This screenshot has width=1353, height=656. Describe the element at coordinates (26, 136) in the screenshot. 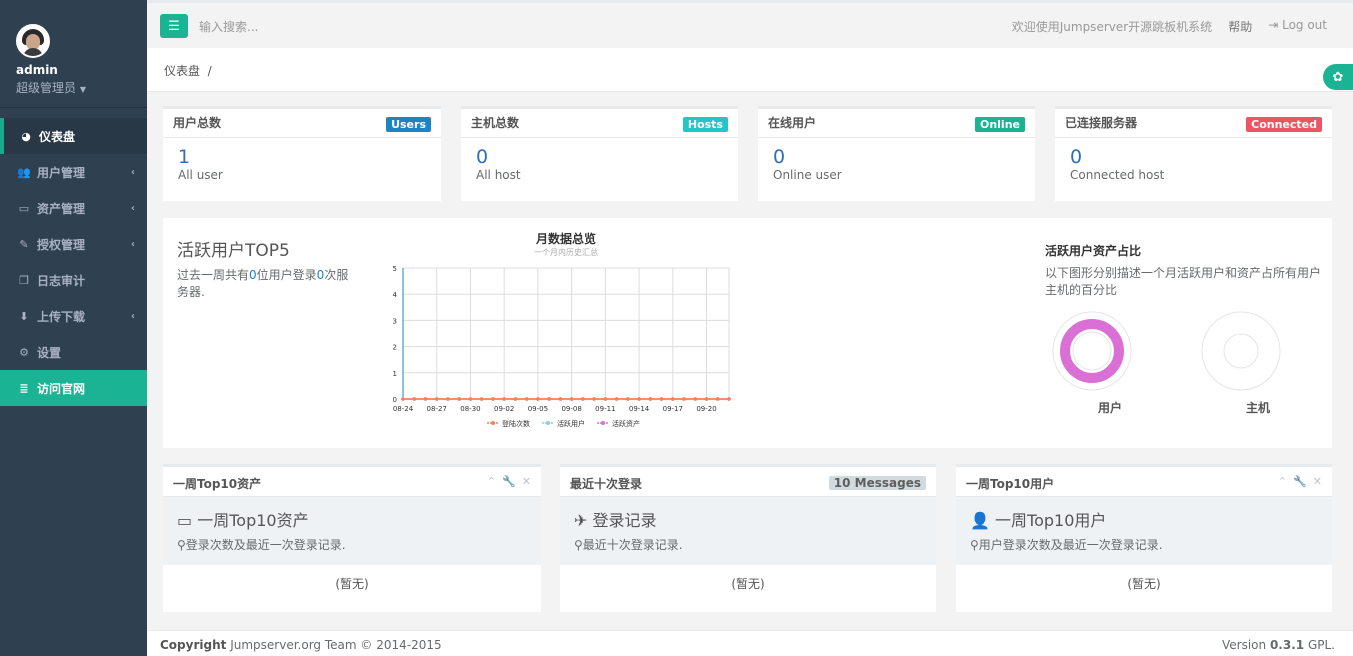

I see `dashboard-icon: ◕` at that location.